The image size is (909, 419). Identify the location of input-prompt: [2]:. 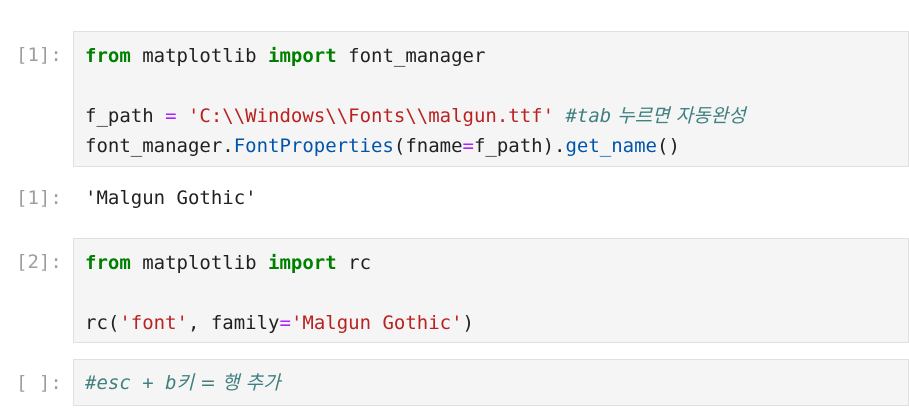
(39, 262).